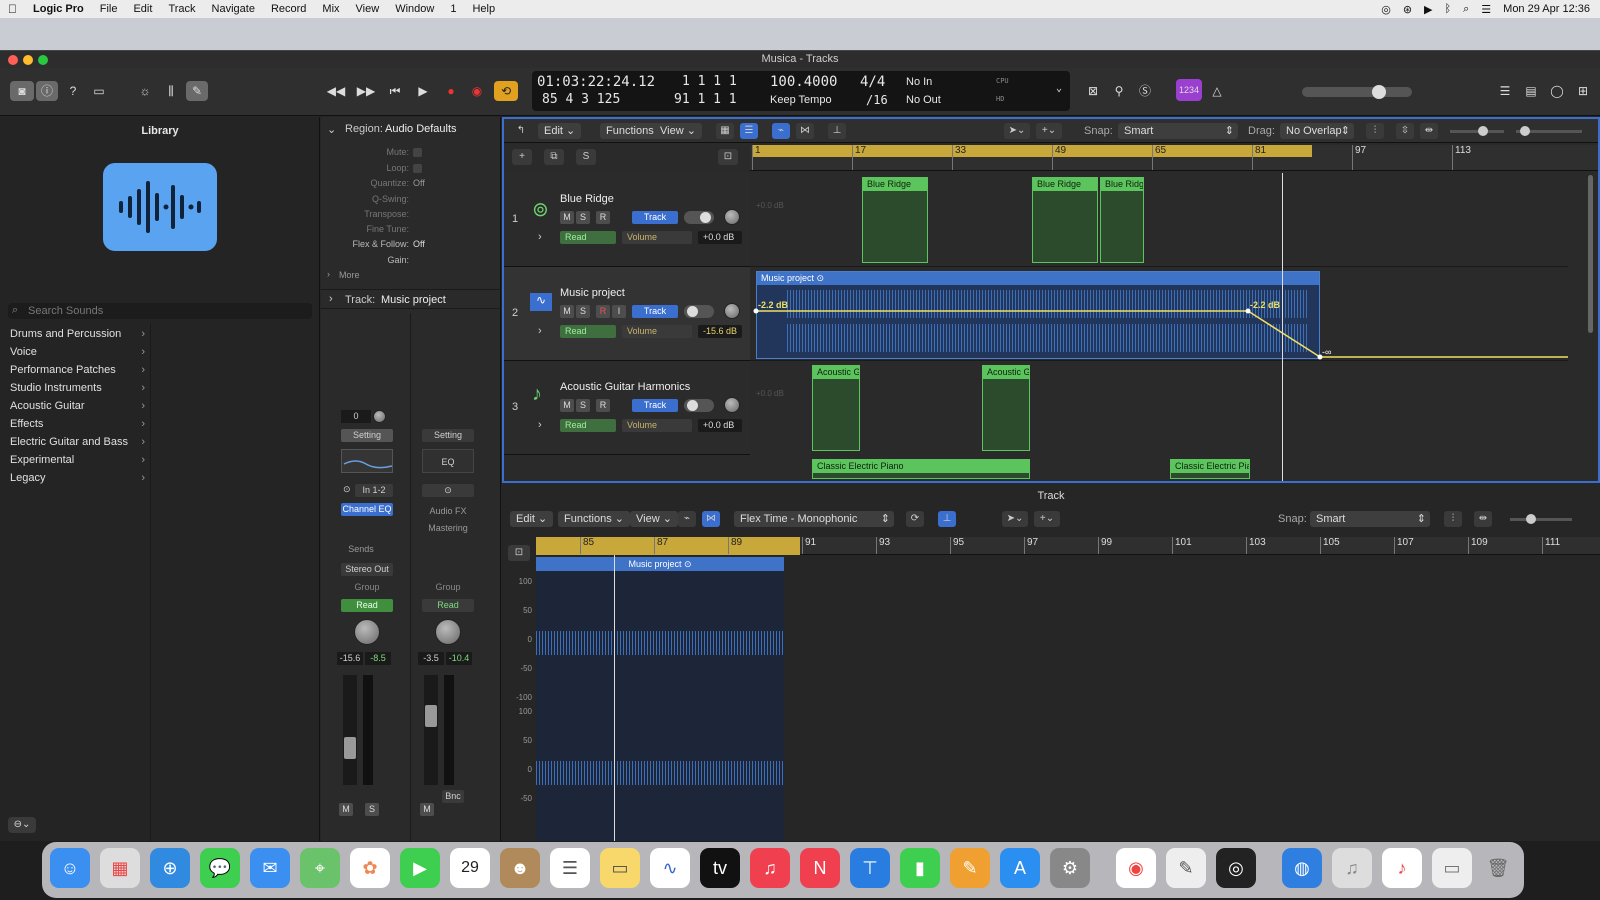 This screenshot has height=900, width=1600. I want to click on region-acoustic-1: Acoustic G, so click(836, 408).